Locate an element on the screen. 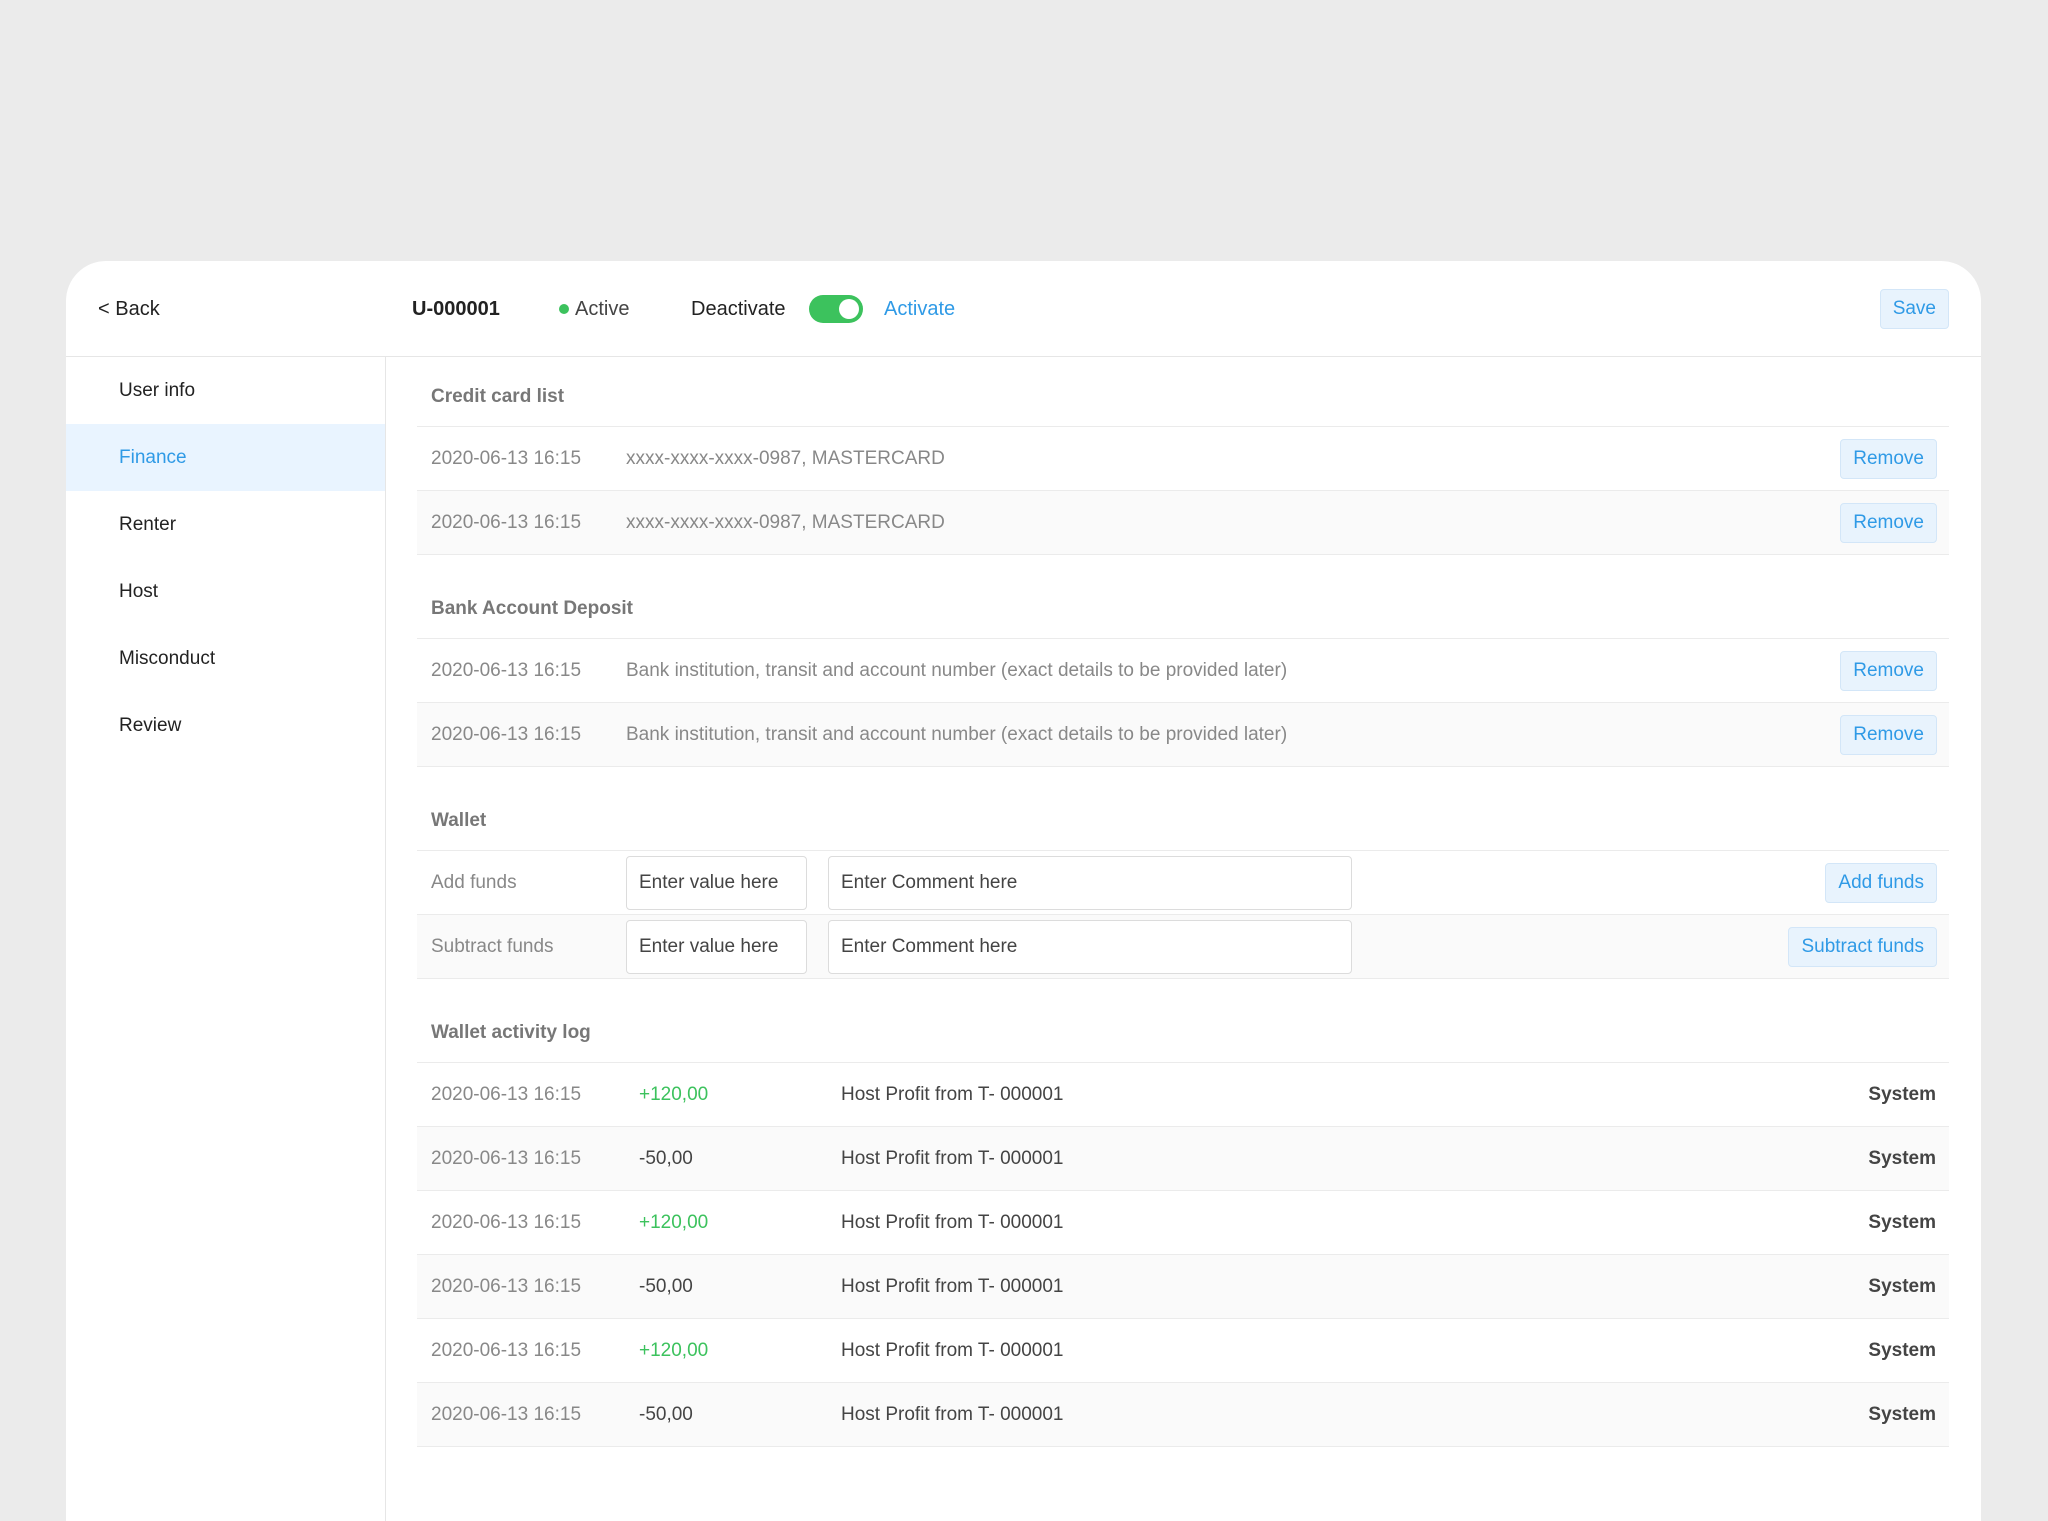 This screenshot has width=2048, height=1521. user-id: U-000001 is located at coordinates (456, 308).